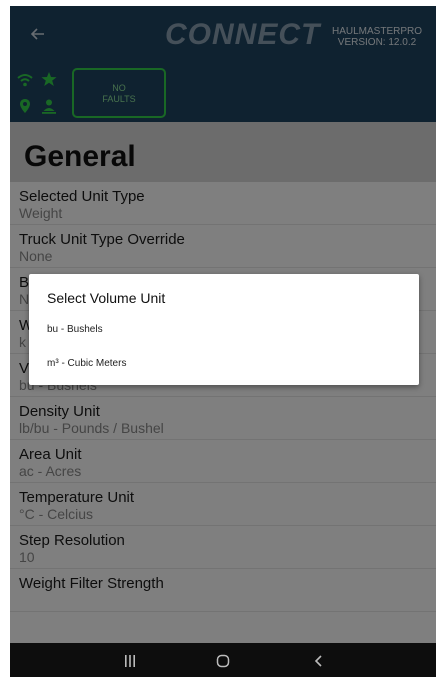 This screenshot has width=436, height=677. Describe the element at coordinates (217, 330) in the screenshot. I see `option-bushels: bu - Bushels` at that location.